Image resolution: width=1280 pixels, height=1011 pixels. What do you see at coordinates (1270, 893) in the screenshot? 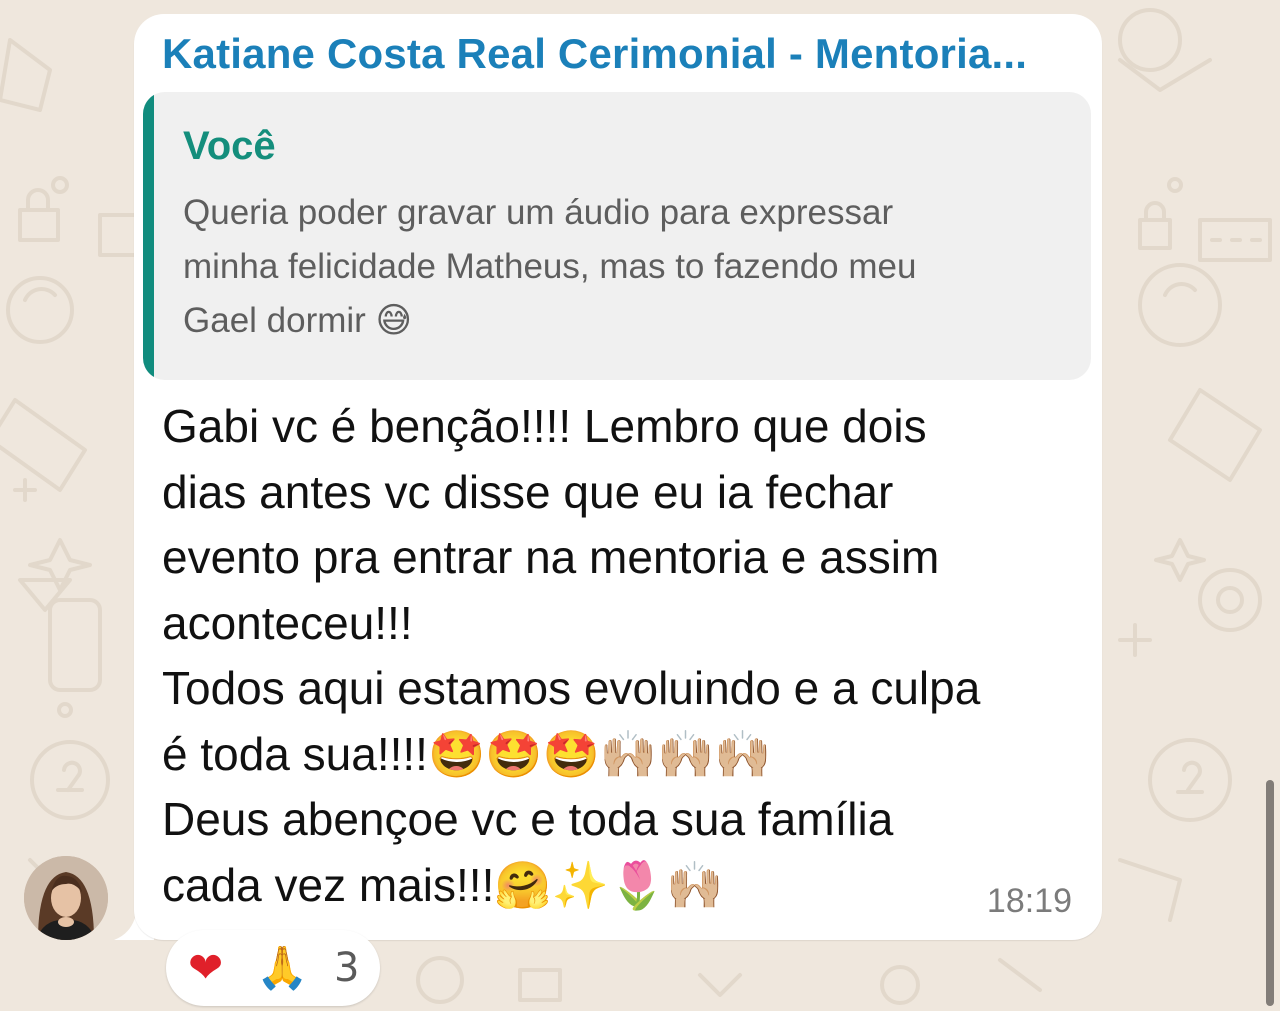
I see `scrollbar` at bounding box center [1270, 893].